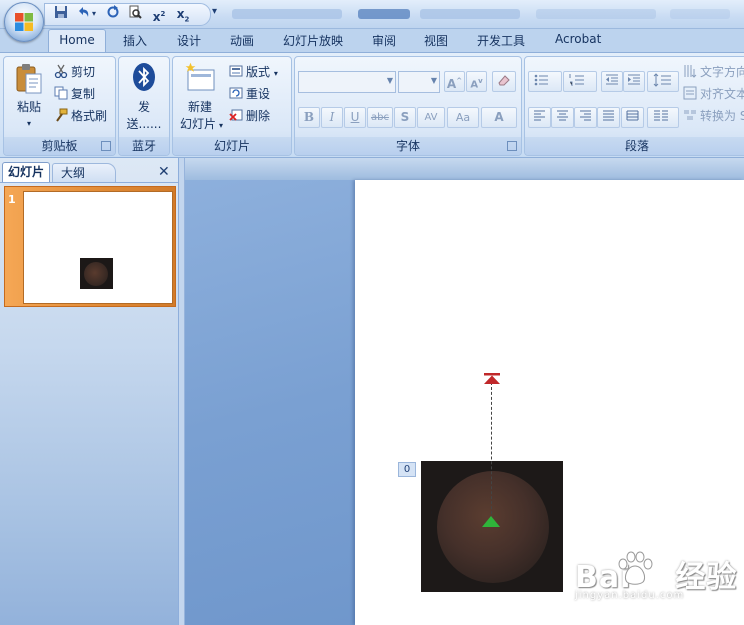  Describe the element at coordinates (29, 107) in the screenshot. I see `paste-button: 粘贴` at that location.